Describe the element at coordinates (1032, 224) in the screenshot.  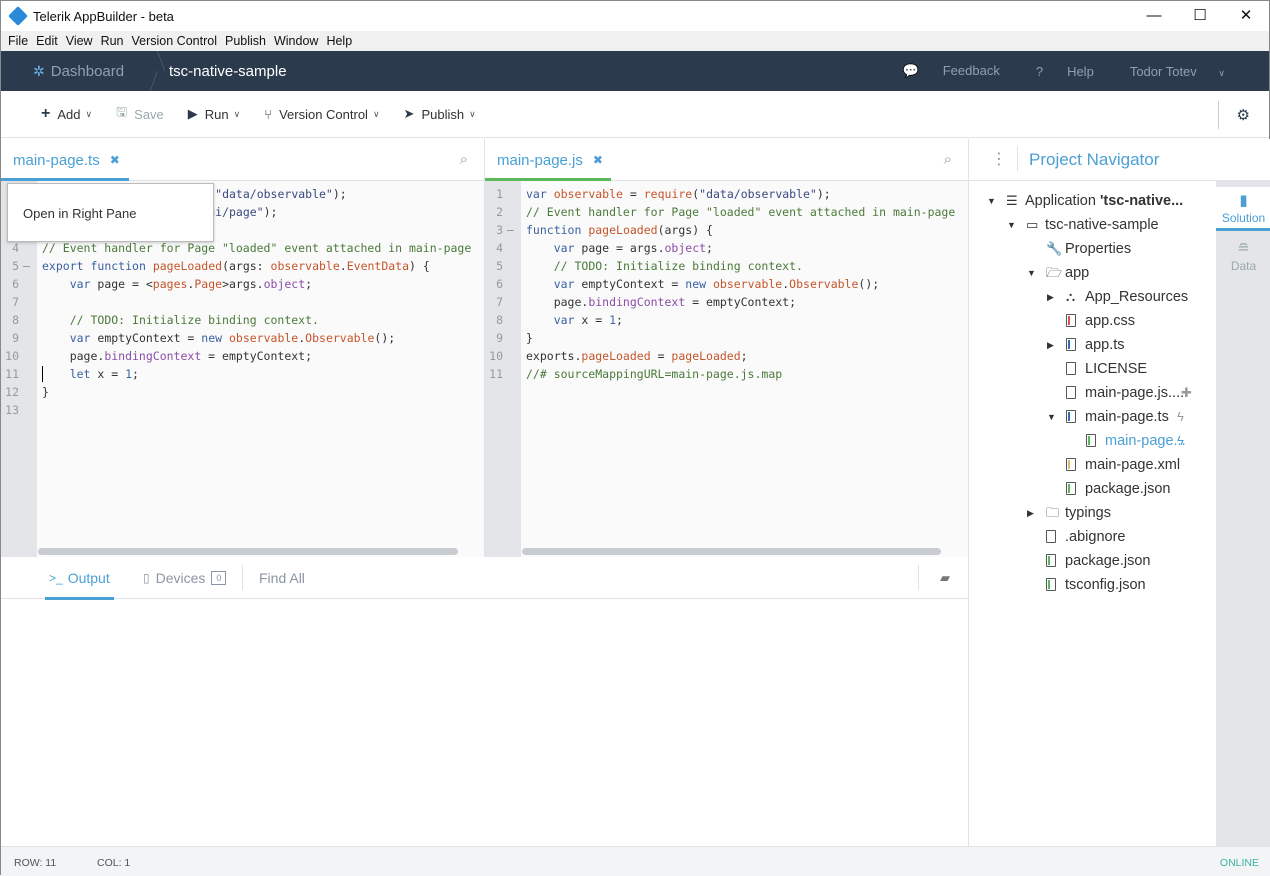
I see `project-icon: ▭` at that location.